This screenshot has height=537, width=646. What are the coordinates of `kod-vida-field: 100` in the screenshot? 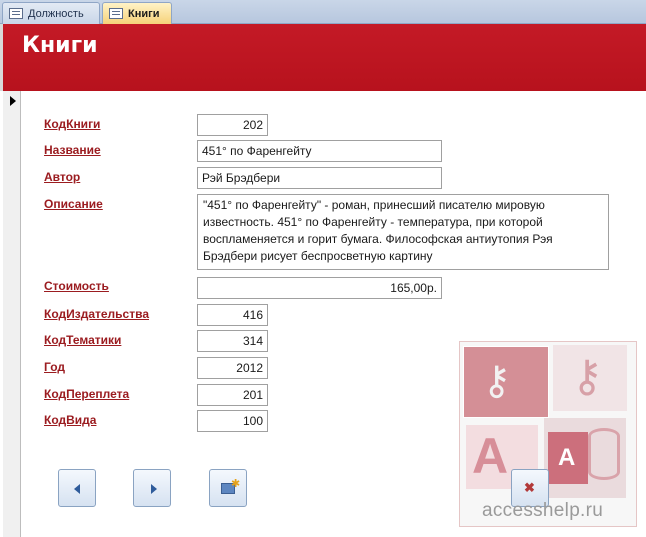 It's located at (232, 421).